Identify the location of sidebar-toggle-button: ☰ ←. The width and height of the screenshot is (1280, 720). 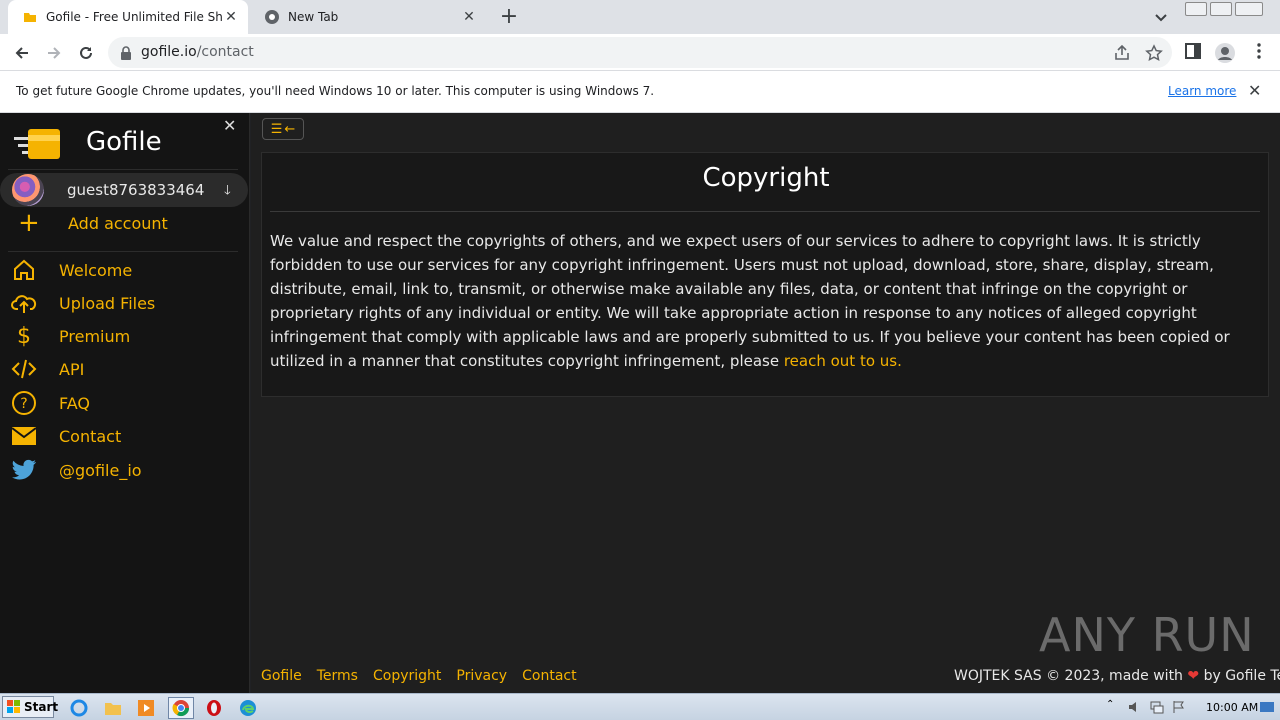
(283, 129).